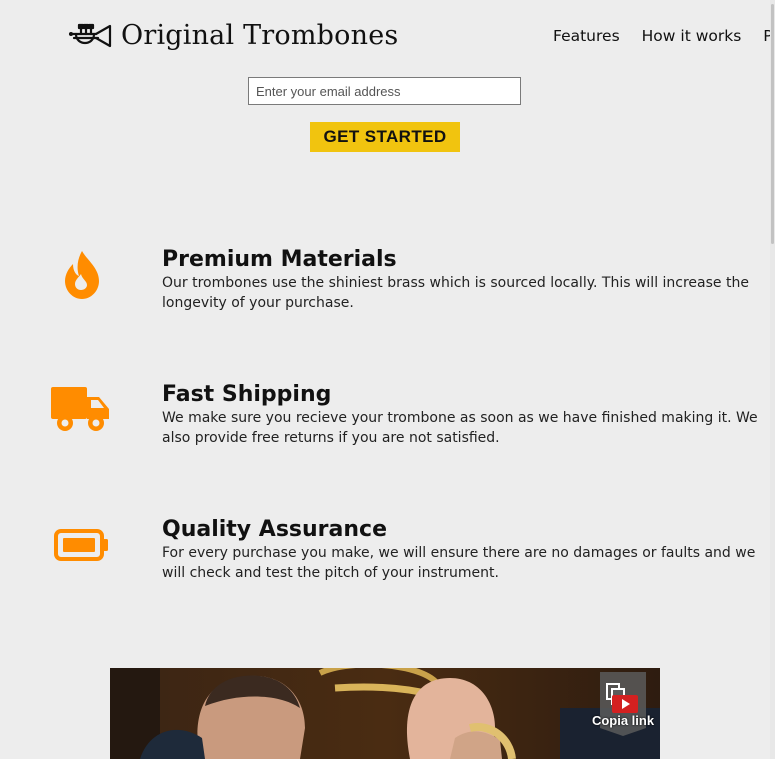 The width and height of the screenshot is (775, 759). I want to click on fire-icon, so click(82, 275).